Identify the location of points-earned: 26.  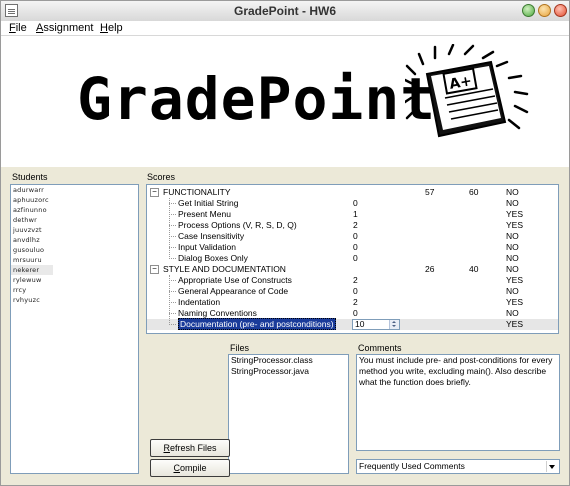
(430, 269).